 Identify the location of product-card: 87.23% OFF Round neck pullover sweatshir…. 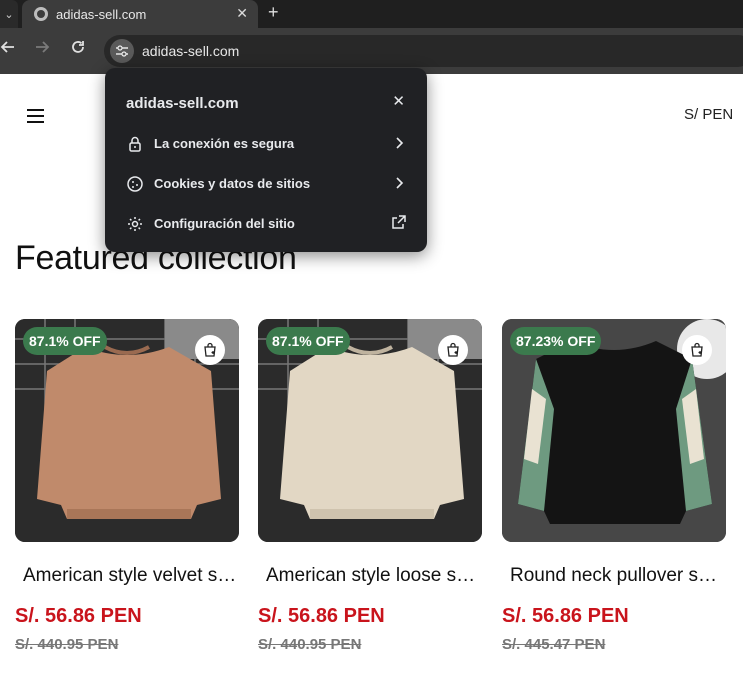
(614, 486).